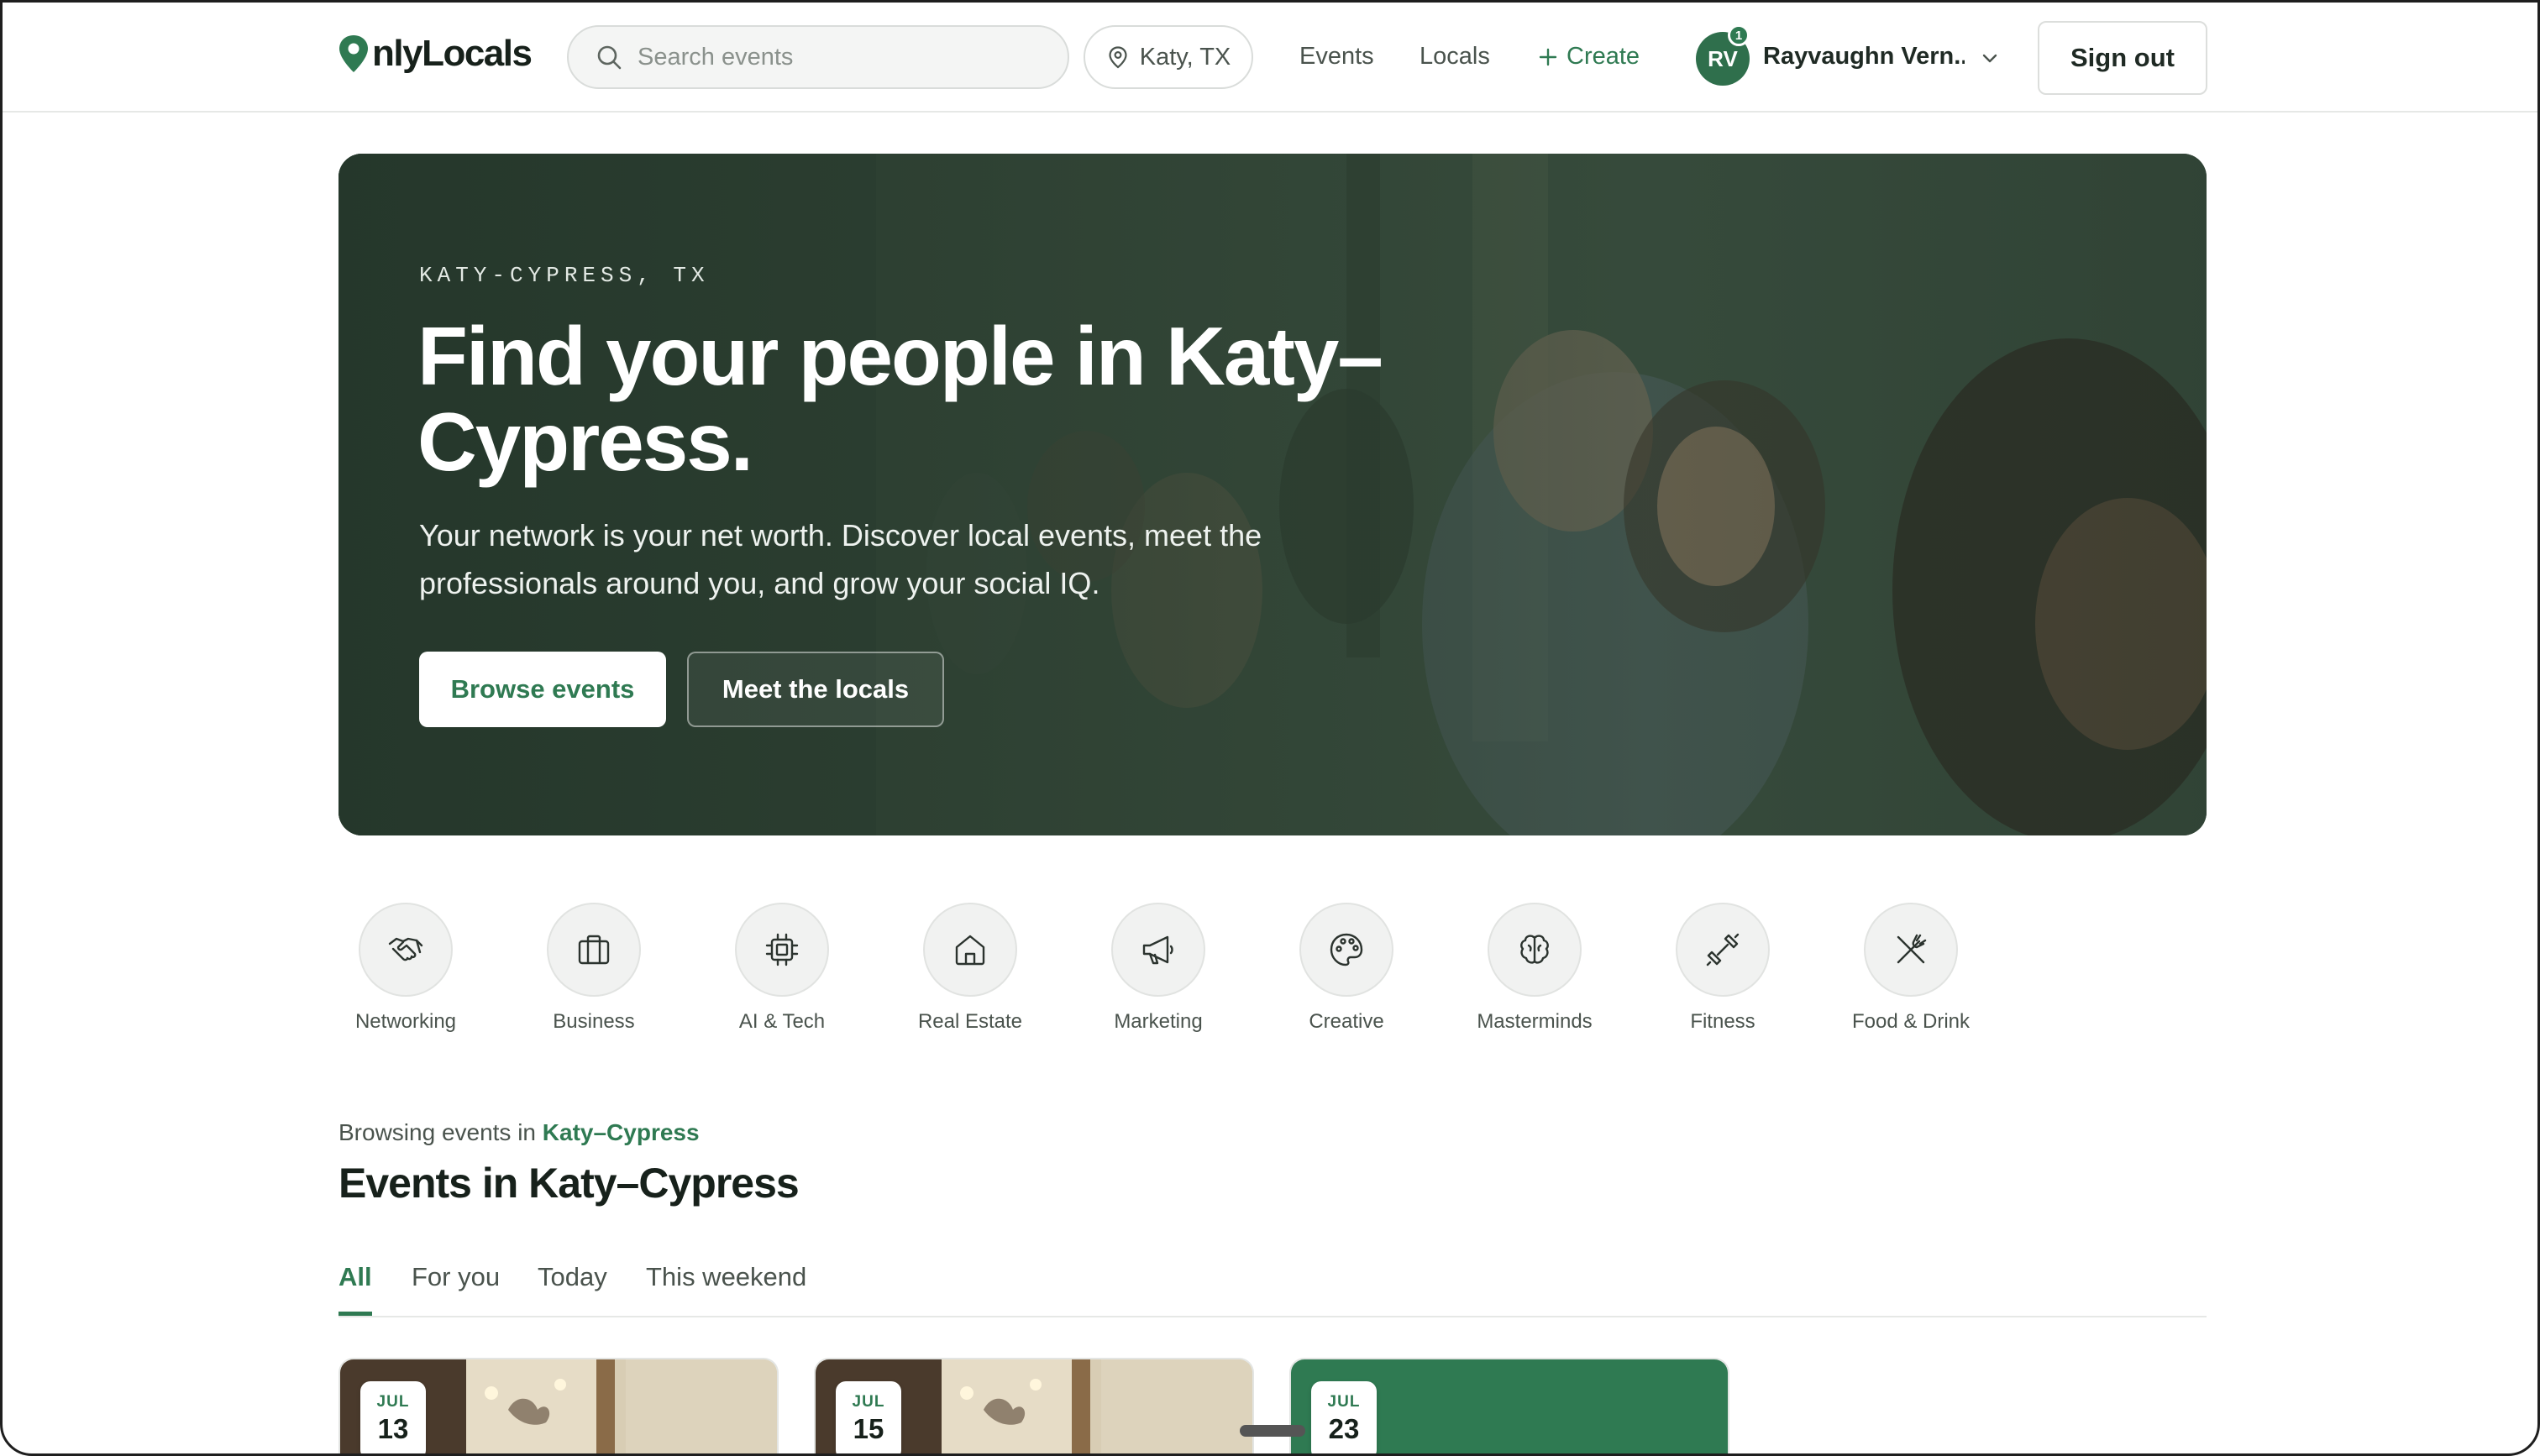 The width and height of the screenshot is (2540, 1456). What do you see at coordinates (406, 968) in the screenshot?
I see `category-networking: Networking` at bounding box center [406, 968].